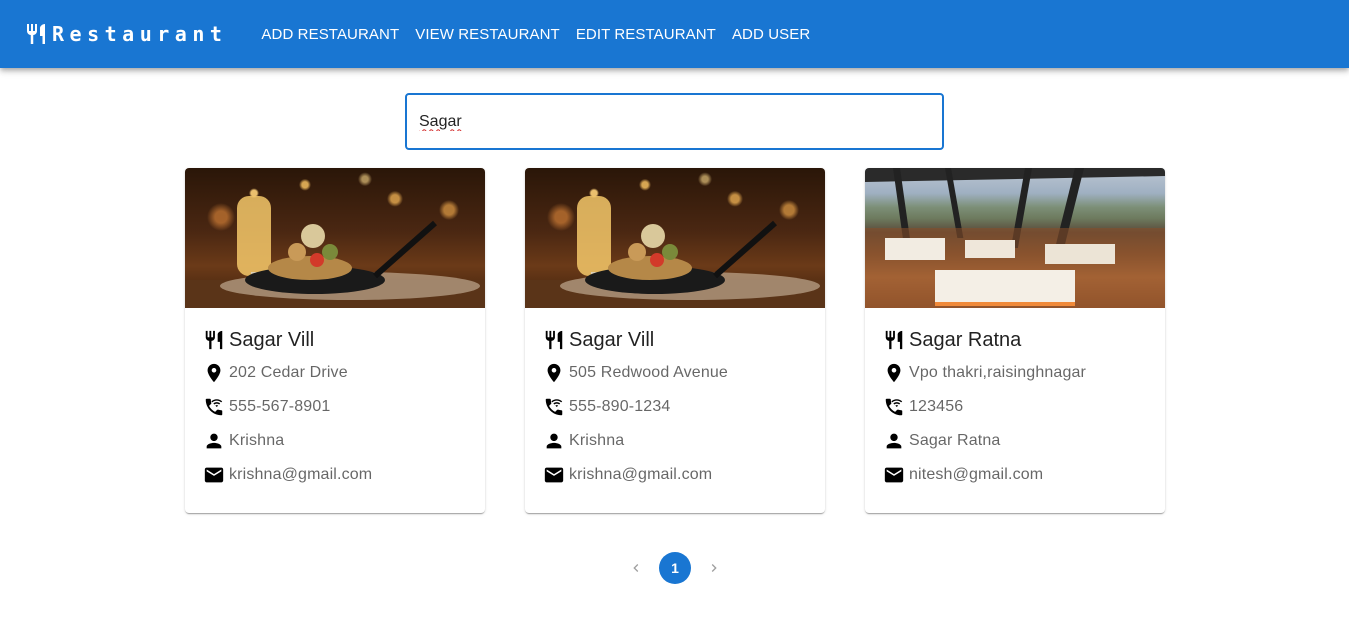 The image size is (1349, 617). Describe the element at coordinates (330, 34) in the screenshot. I see `nav-add-restaurant: ADD RESTAURANT` at that location.